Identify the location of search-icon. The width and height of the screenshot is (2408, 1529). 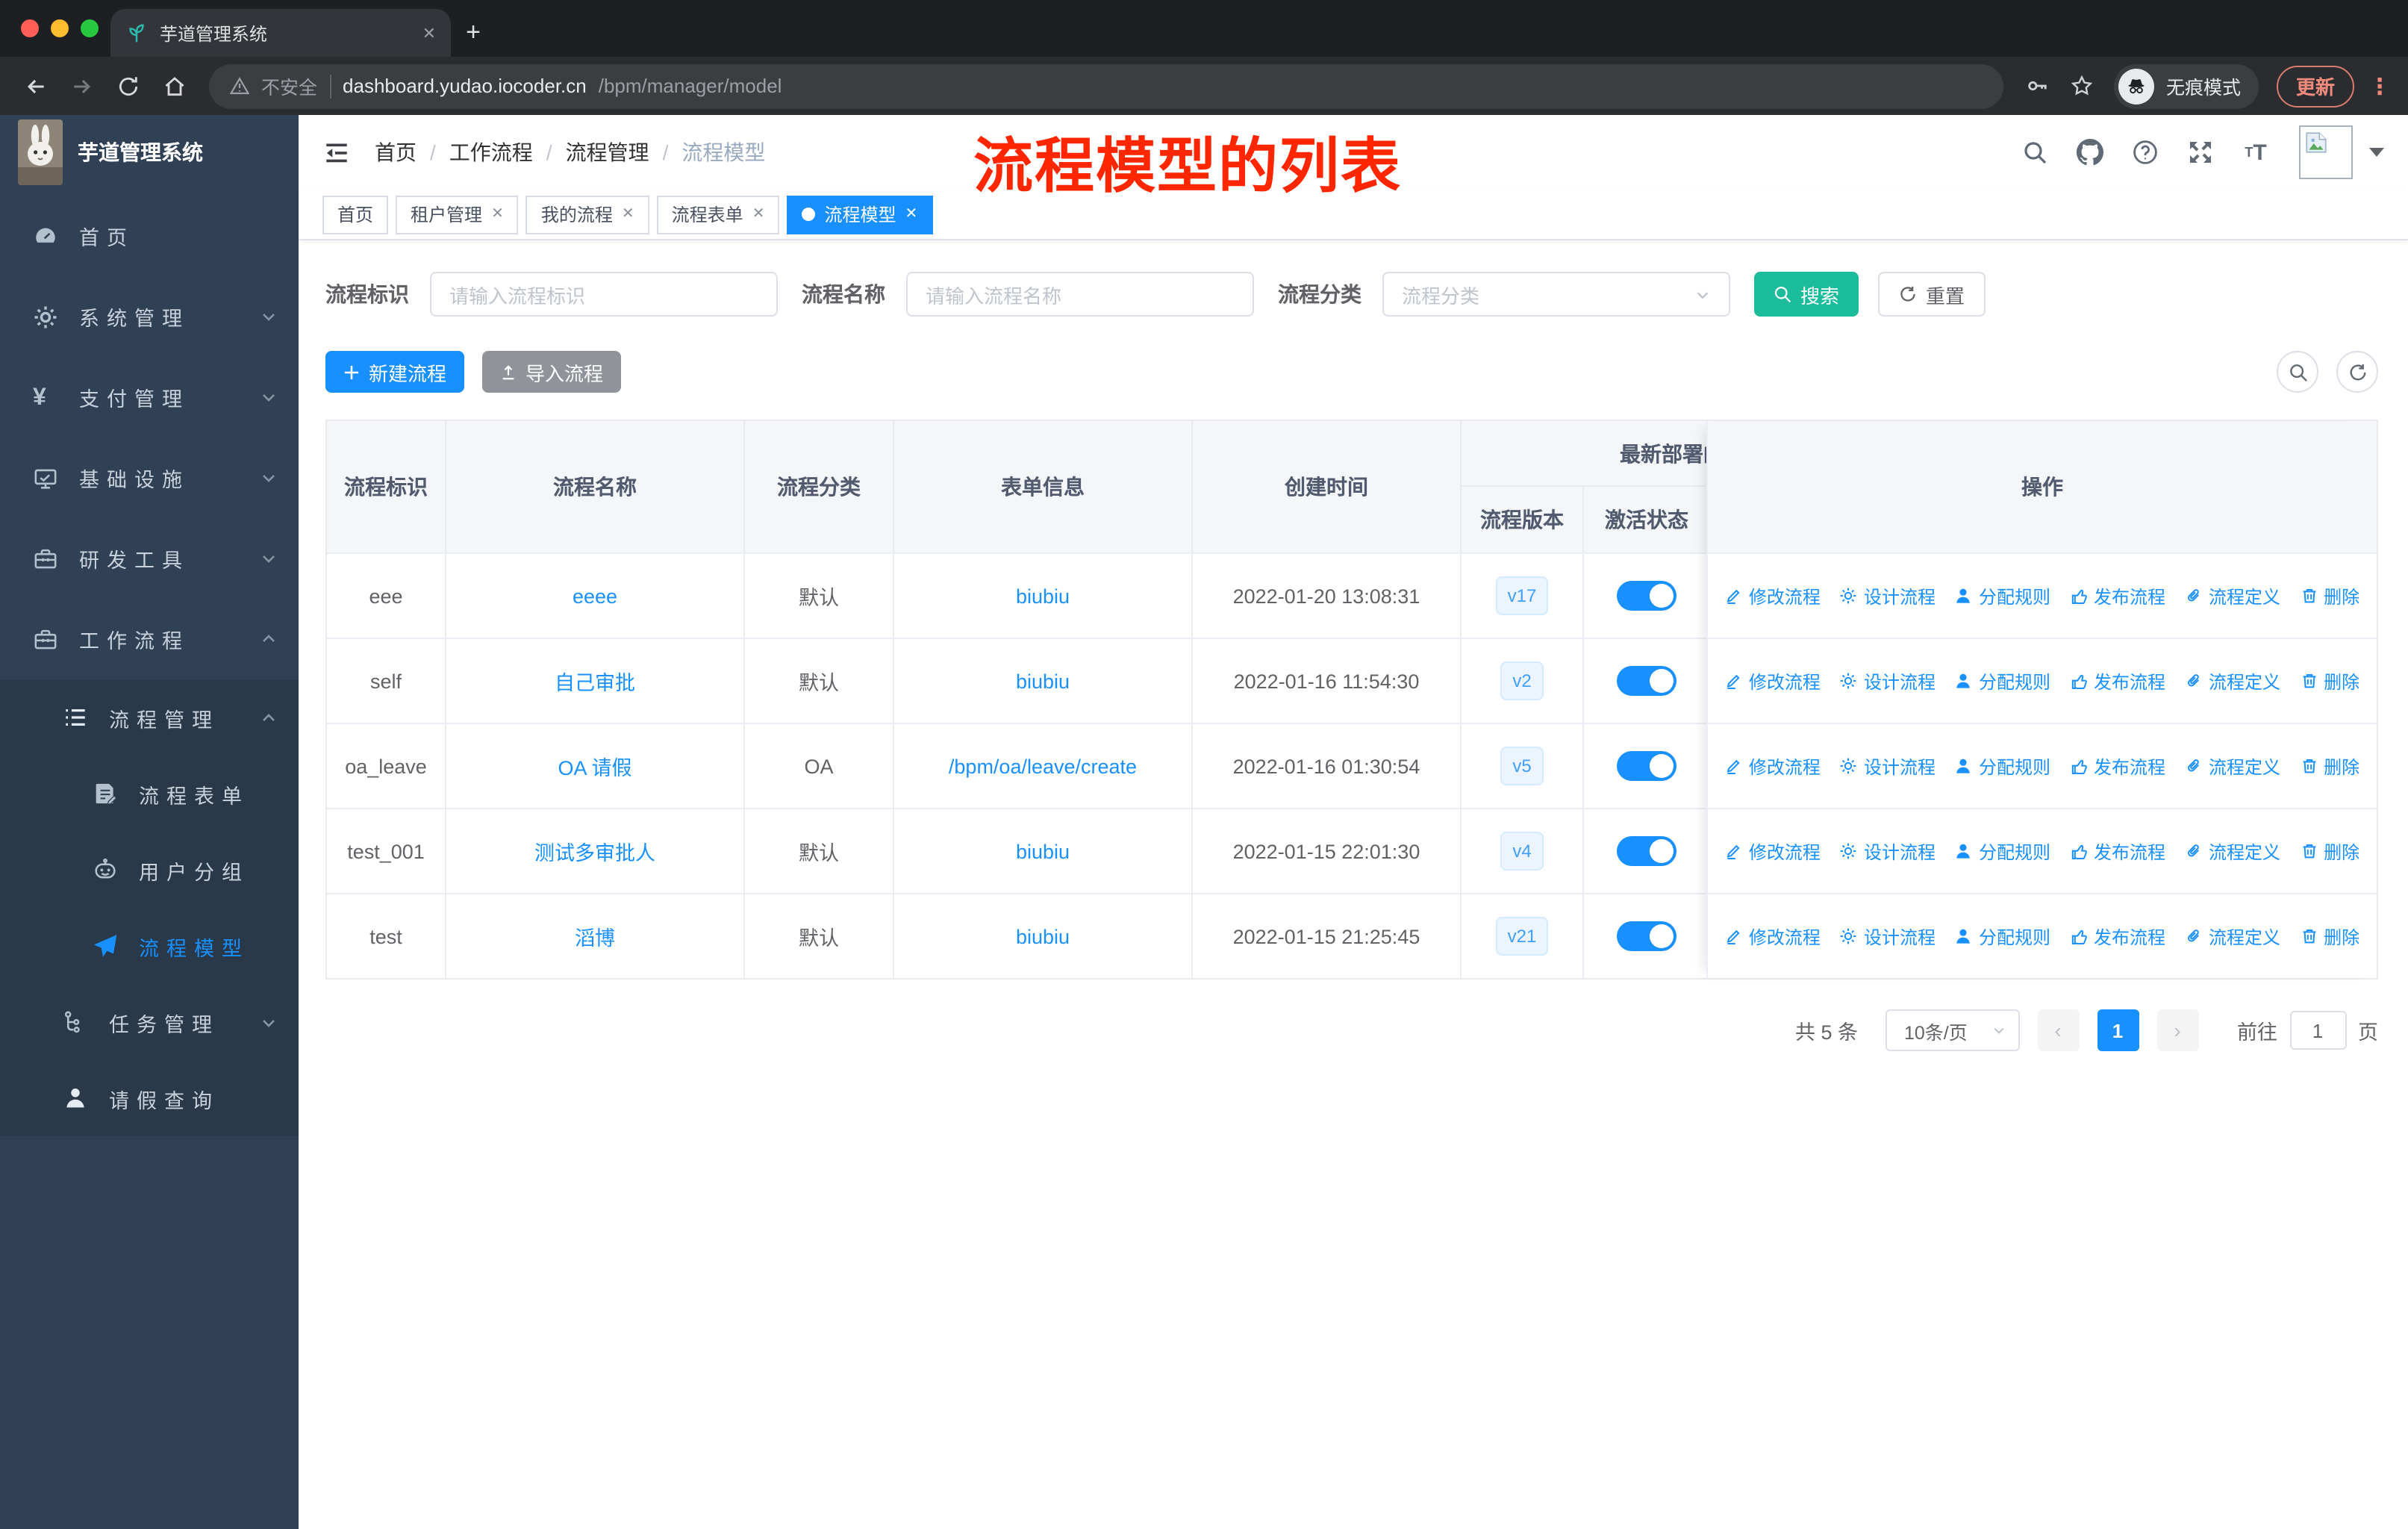
(2035, 152).